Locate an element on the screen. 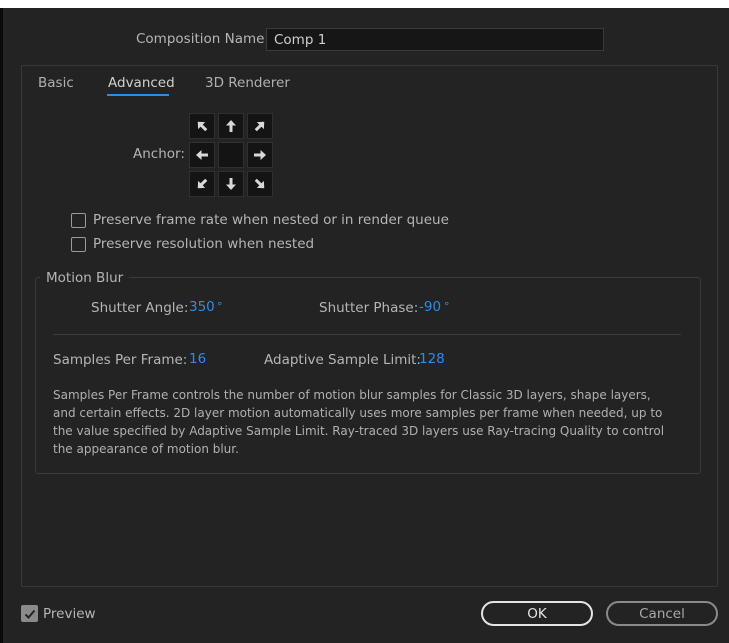  arrow-up-icon is located at coordinates (231, 126).